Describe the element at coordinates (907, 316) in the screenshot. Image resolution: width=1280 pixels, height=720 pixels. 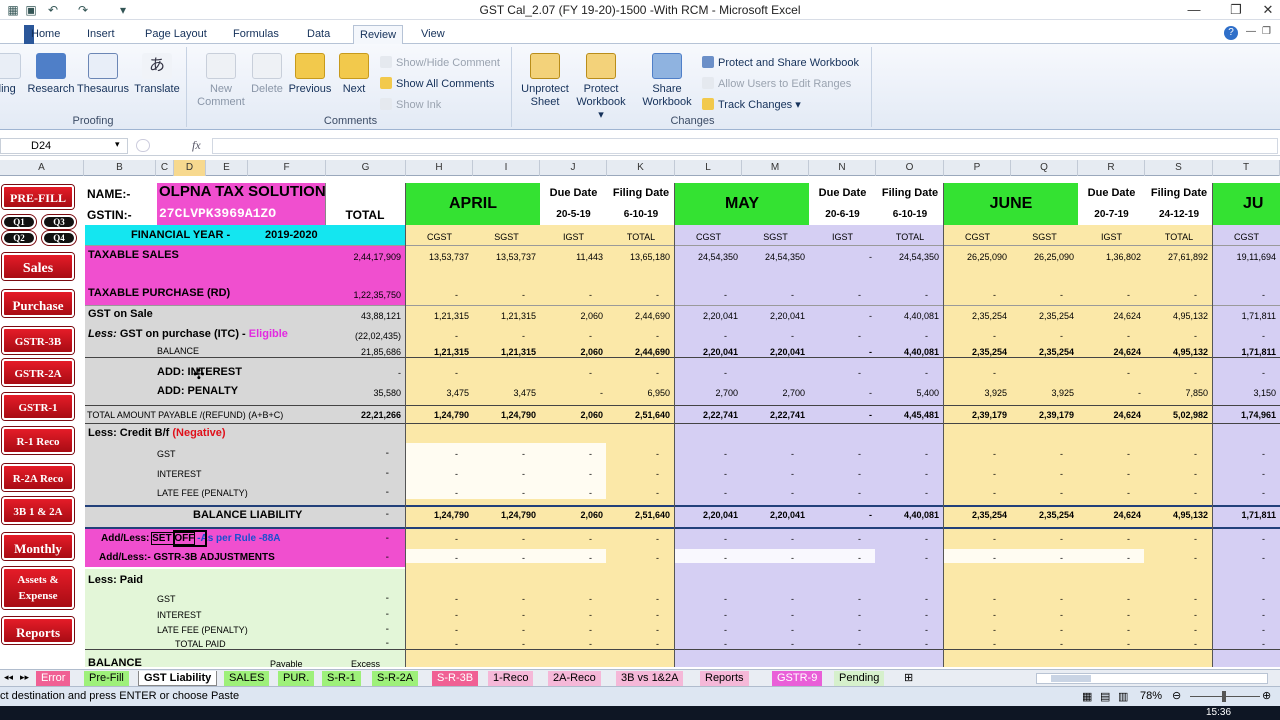
I see `value-cell-gst-on-sale: 4,40,081` at that location.